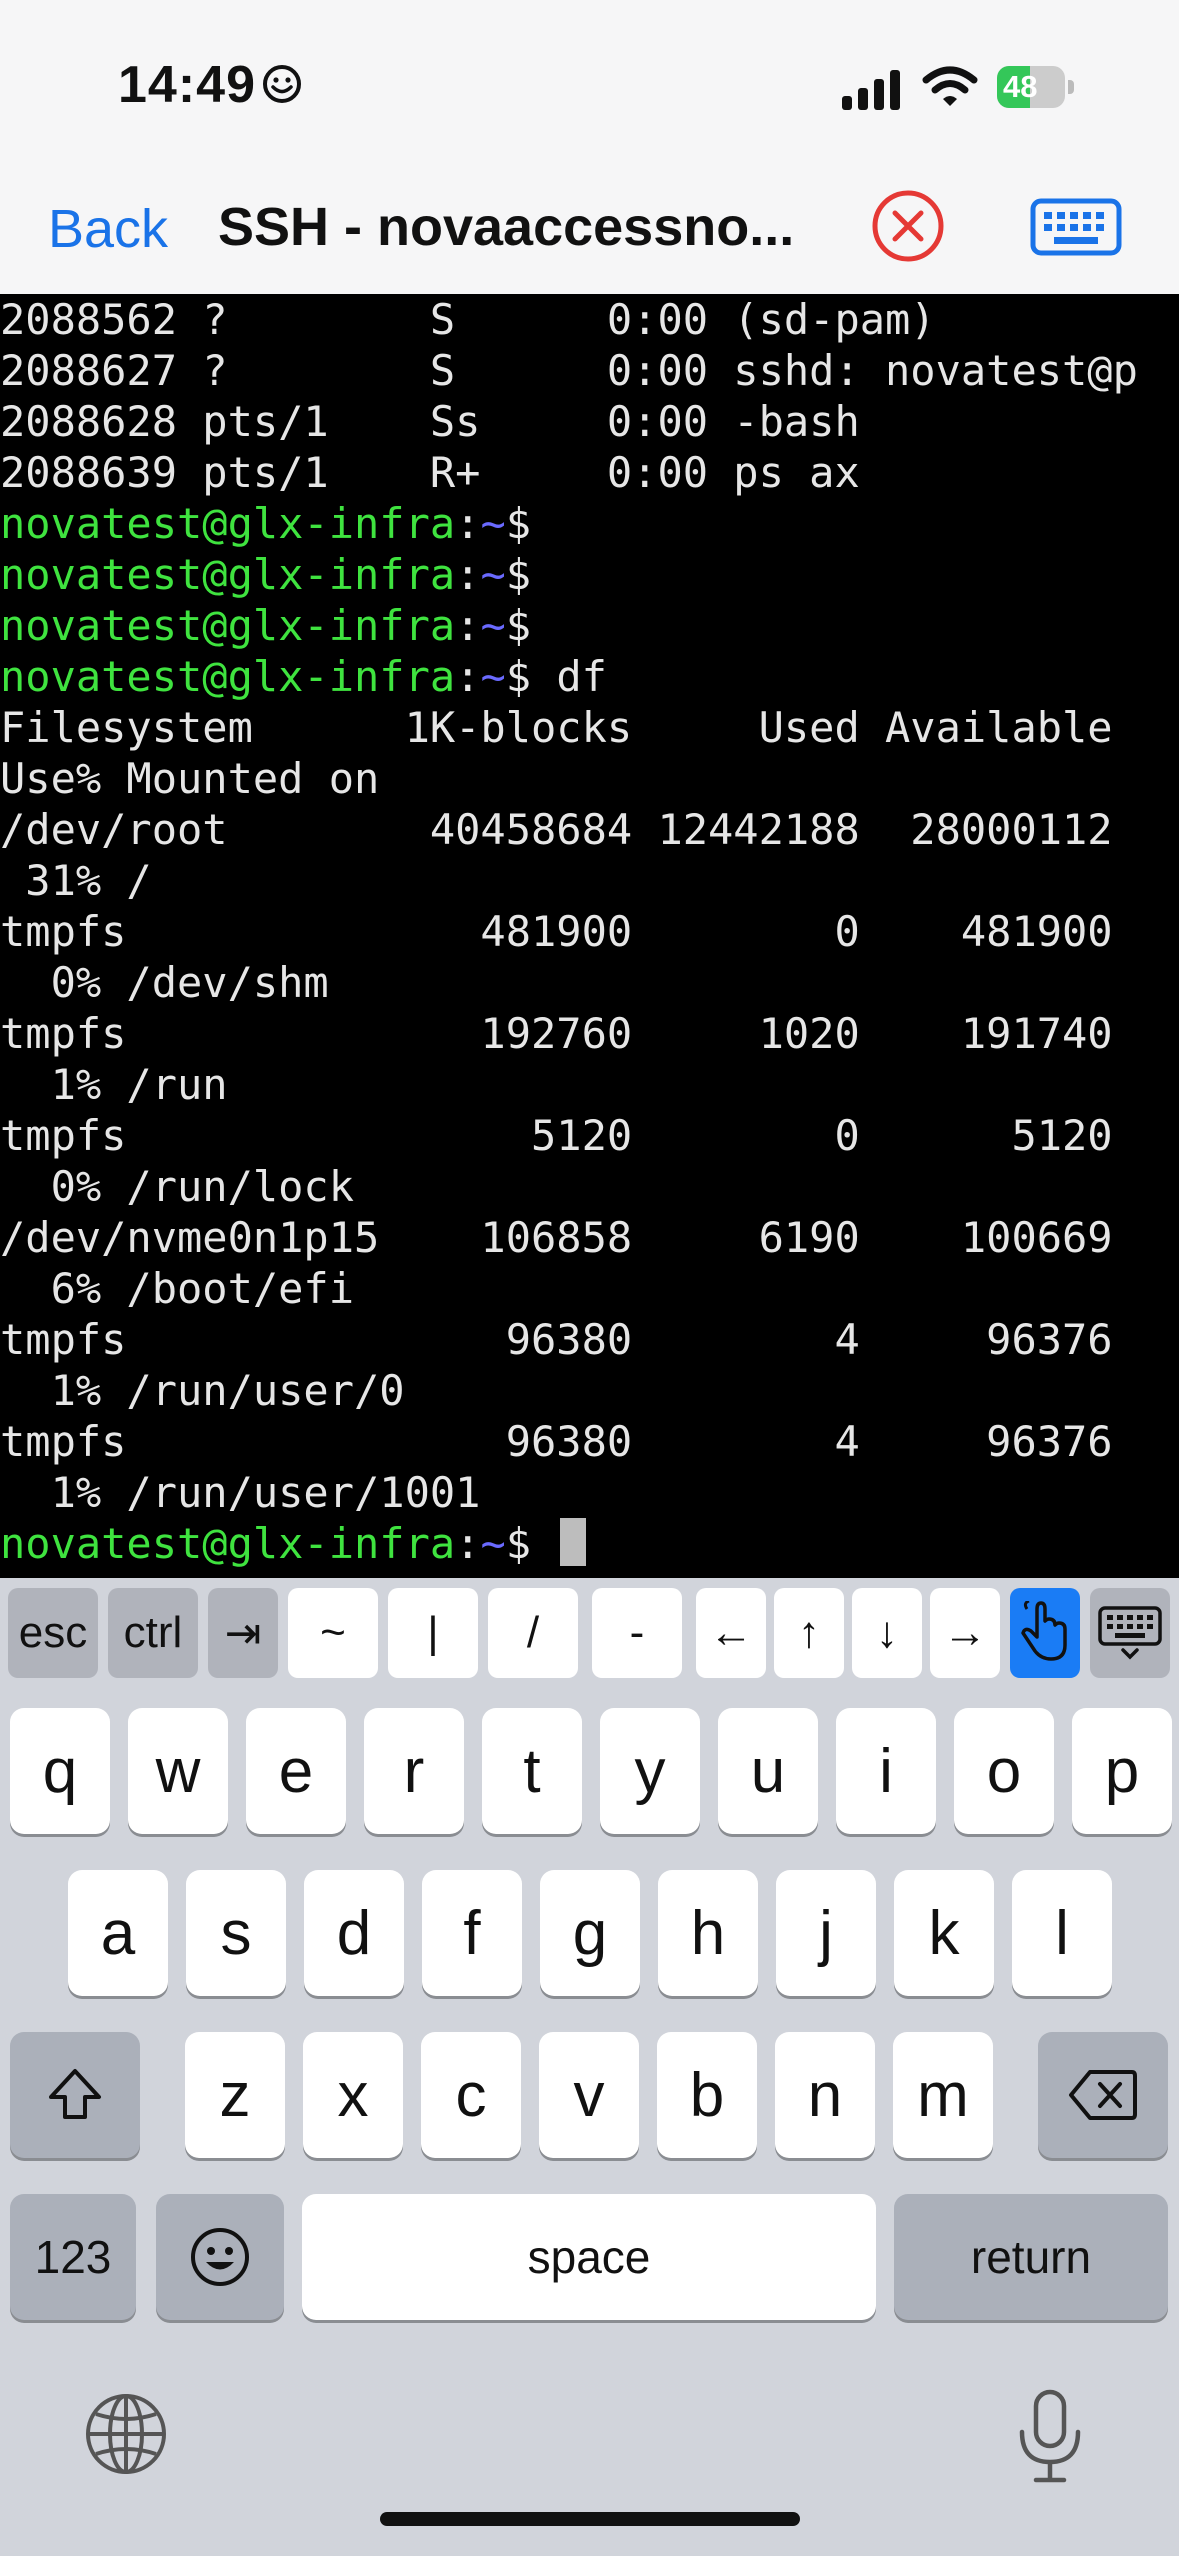  What do you see at coordinates (236, 1933) in the screenshot?
I see `key-s: s` at bounding box center [236, 1933].